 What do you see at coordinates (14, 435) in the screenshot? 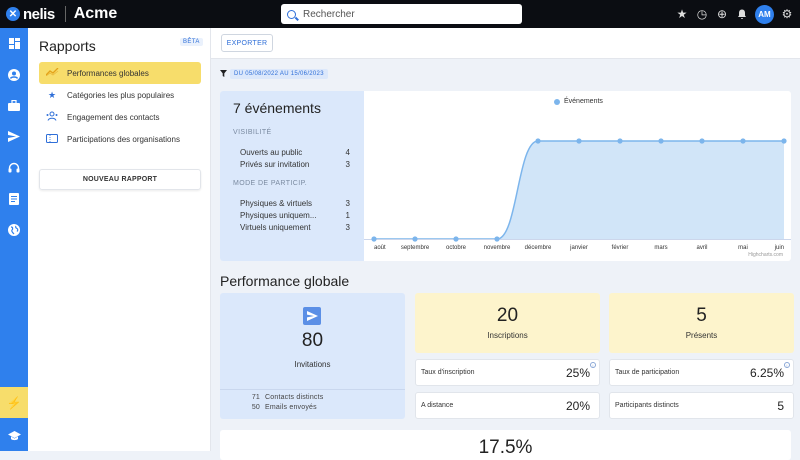
I see `graduation-cap-icon` at bounding box center [14, 435].